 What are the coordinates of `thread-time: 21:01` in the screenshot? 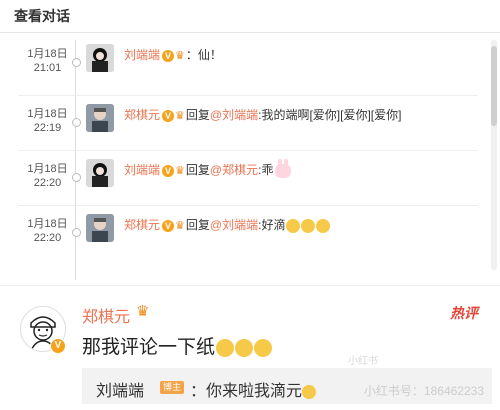 It's located at (47, 68).